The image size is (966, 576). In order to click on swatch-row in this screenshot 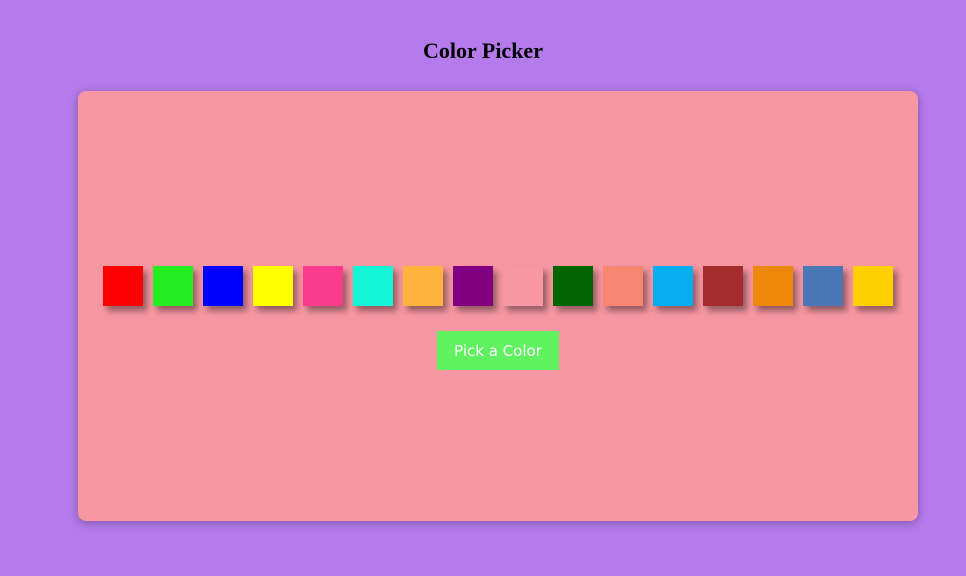, I will do `click(498, 286)`.